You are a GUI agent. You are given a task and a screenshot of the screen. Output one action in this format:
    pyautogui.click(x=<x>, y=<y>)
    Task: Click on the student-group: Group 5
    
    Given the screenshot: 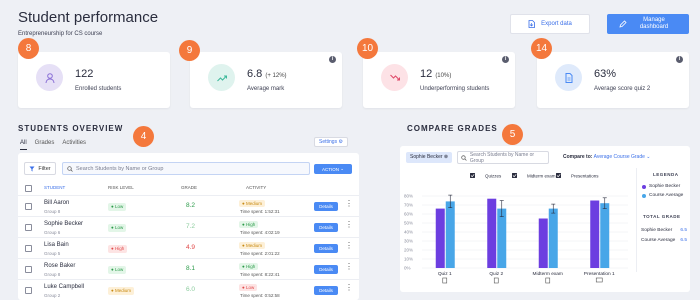 What is the action you would take?
    pyautogui.click(x=52, y=253)
    